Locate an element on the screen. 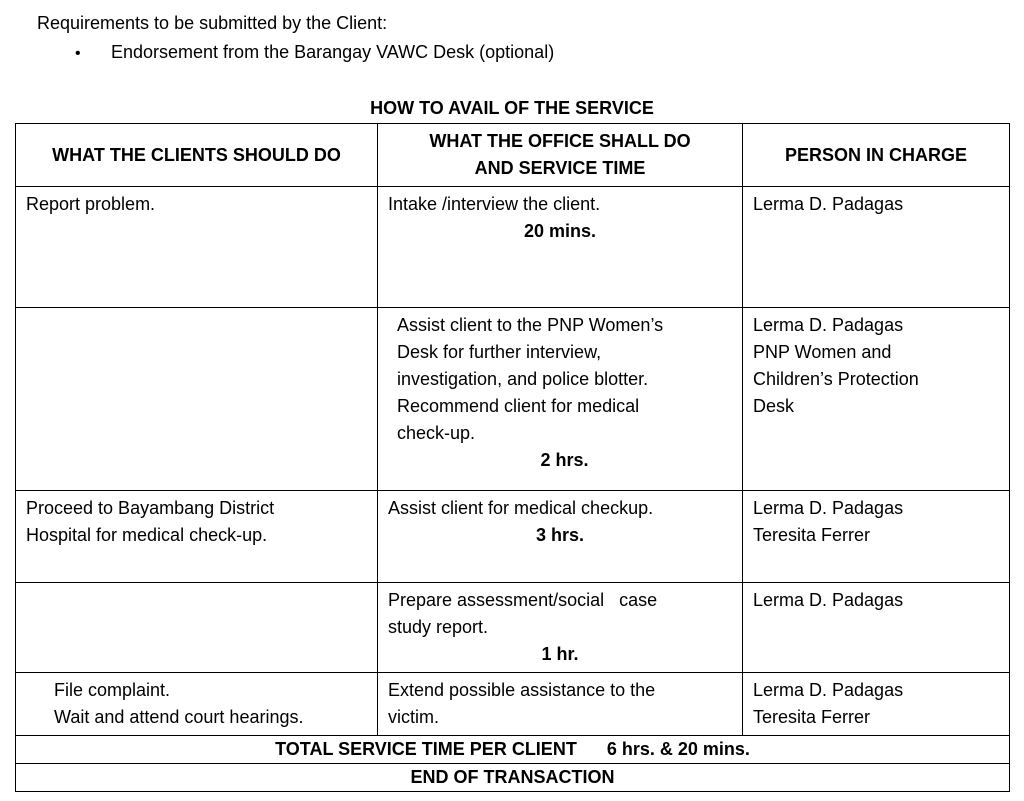  office-line: Desk for further interview, is located at coordinates (499, 352).